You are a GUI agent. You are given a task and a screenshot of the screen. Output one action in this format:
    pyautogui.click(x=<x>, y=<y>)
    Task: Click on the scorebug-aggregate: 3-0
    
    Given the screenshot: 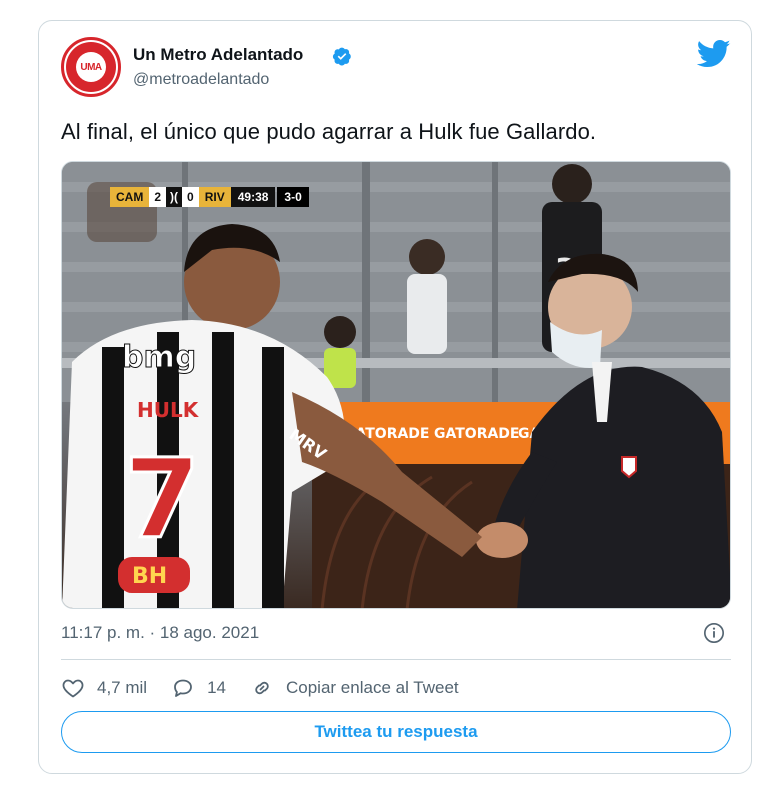 What is the action you would take?
    pyautogui.click(x=293, y=197)
    